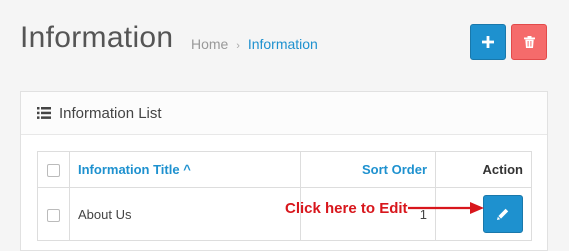  I want to click on column-action: Action, so click(483, 169).